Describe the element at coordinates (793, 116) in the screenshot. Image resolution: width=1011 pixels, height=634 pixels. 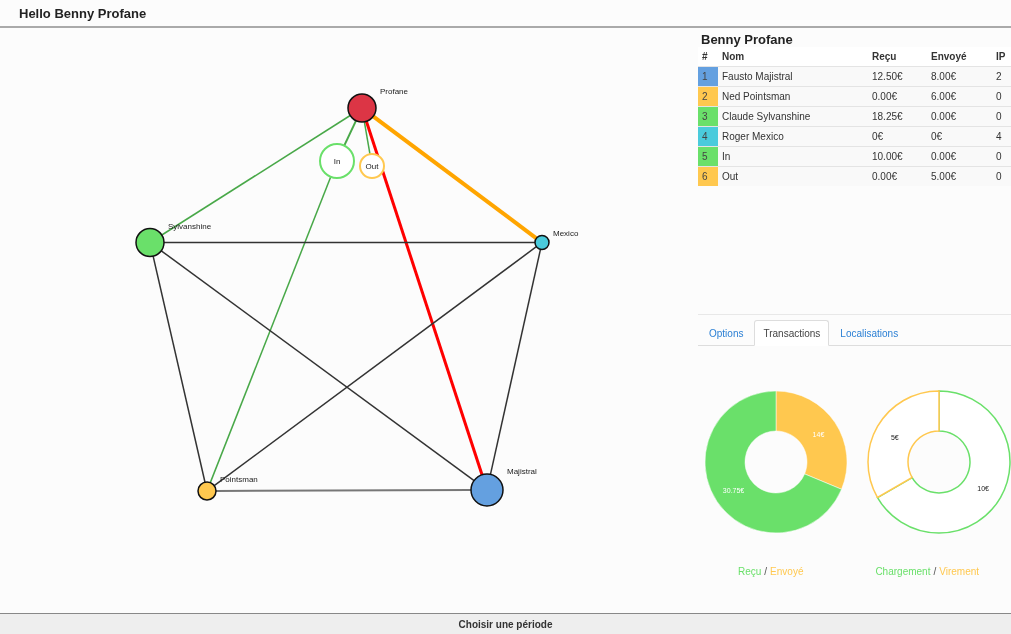
I see `table-cell: Claude Sylvanshine` at that location.